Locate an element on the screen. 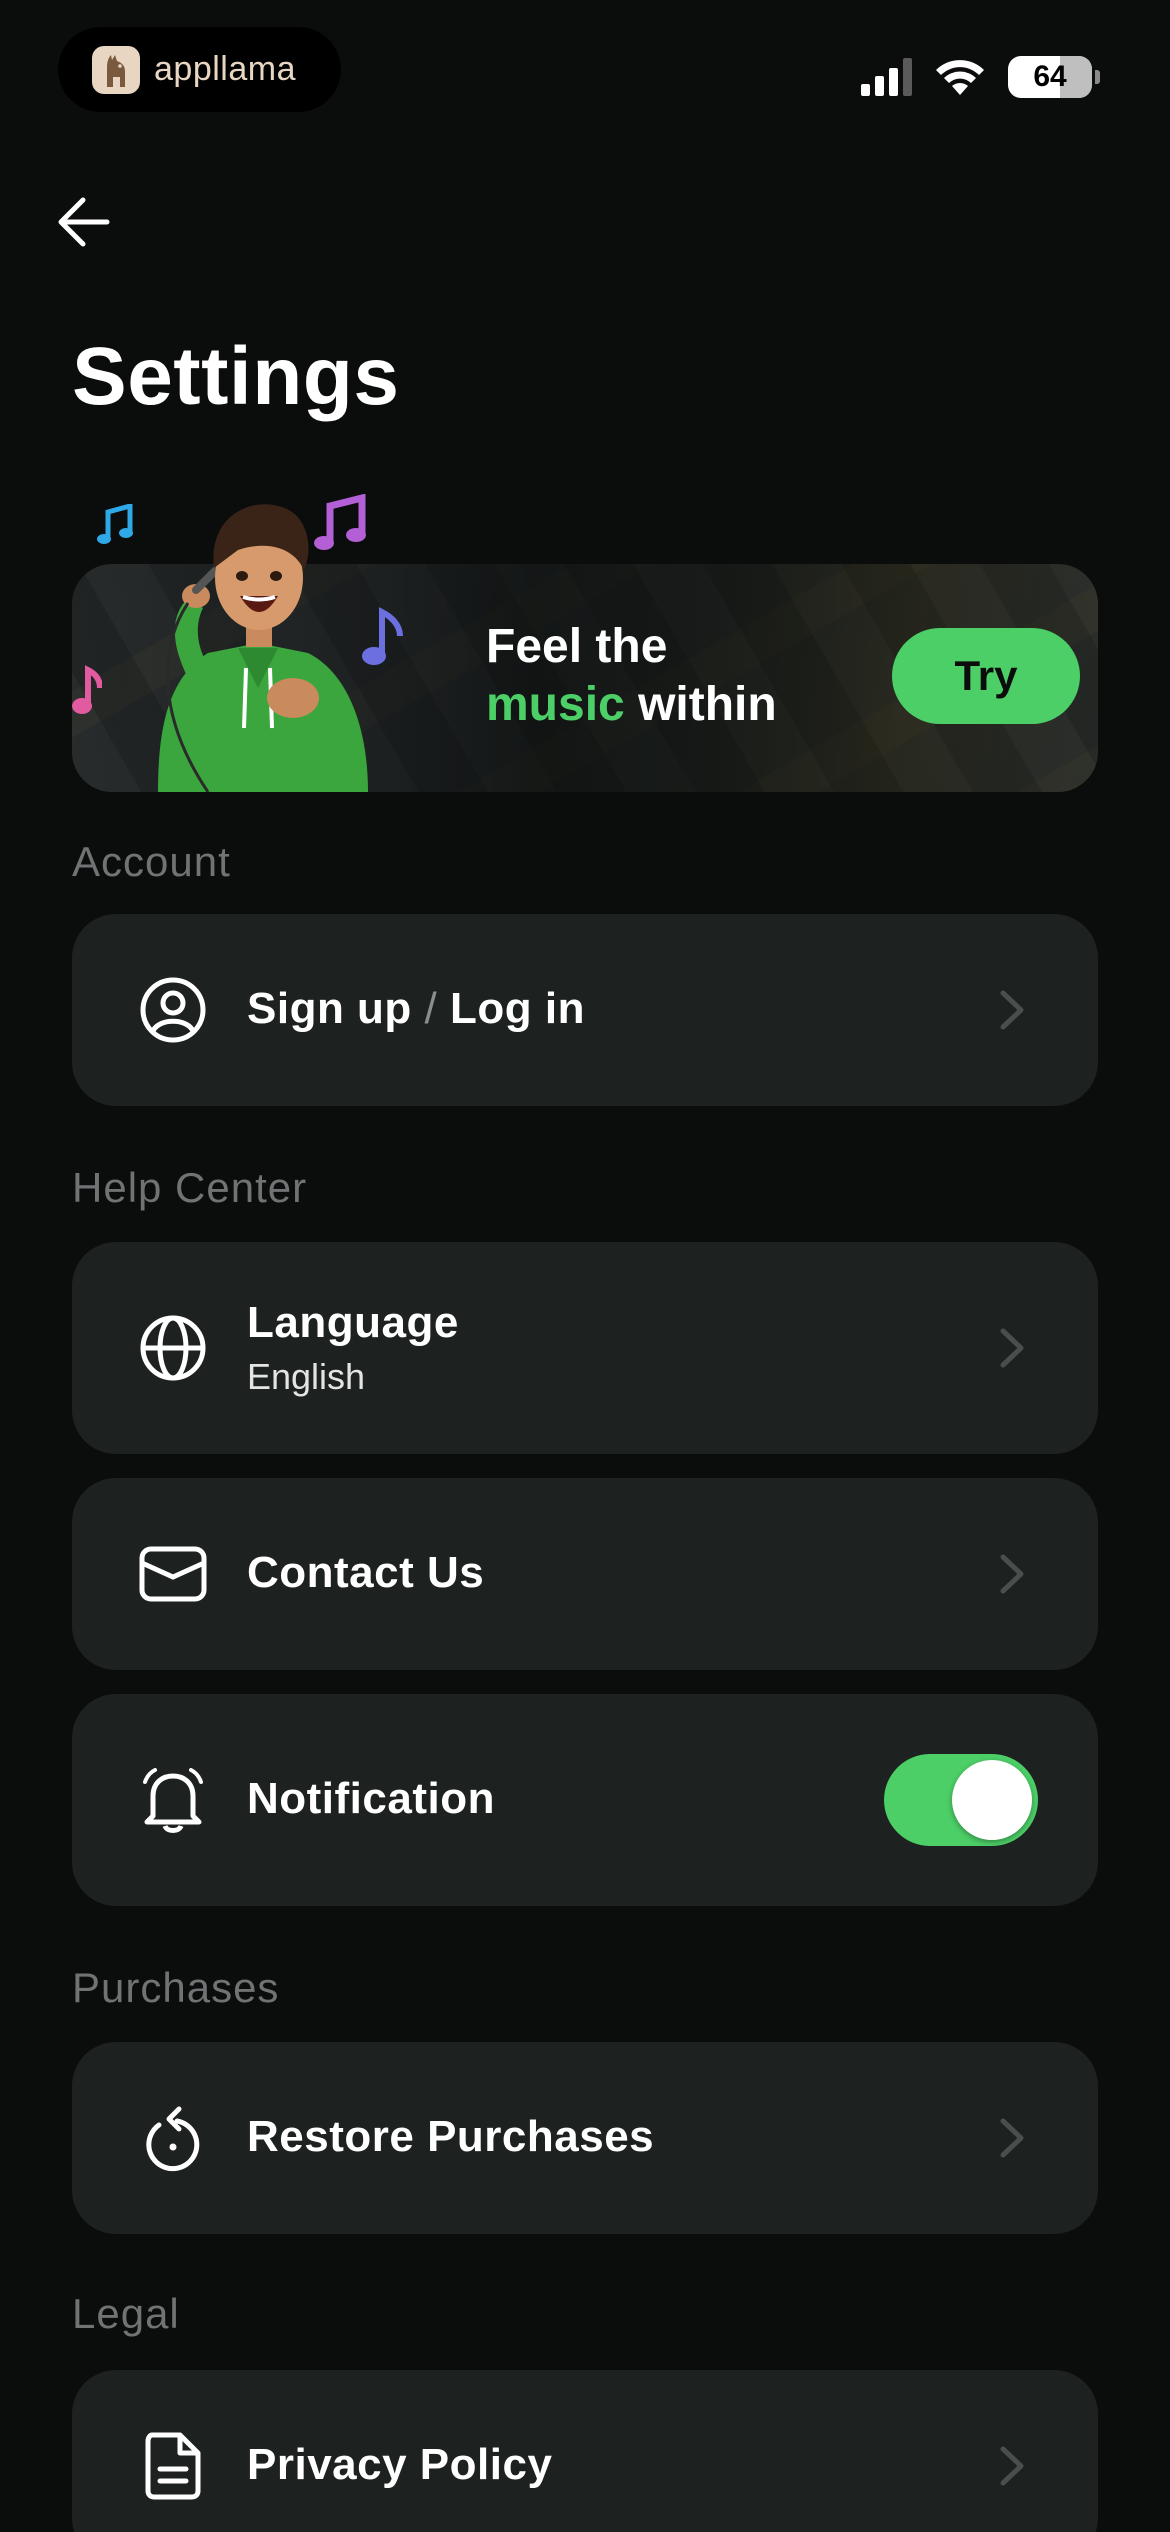  banner-line-2-rest: within is located at coordinates (707, 704).